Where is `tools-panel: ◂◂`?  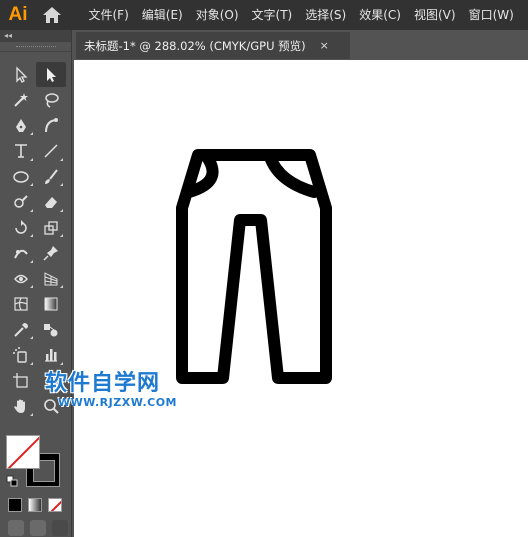 tools-panel: ◂◂ is located at coordinates (36, 283).